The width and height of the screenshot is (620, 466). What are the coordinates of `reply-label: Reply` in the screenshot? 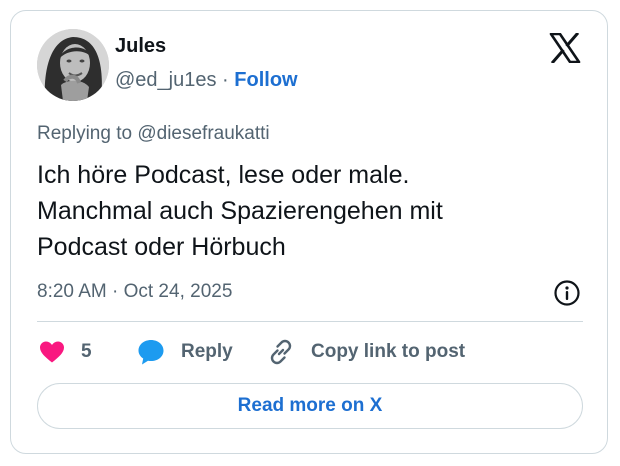 It's located at (207, 351).